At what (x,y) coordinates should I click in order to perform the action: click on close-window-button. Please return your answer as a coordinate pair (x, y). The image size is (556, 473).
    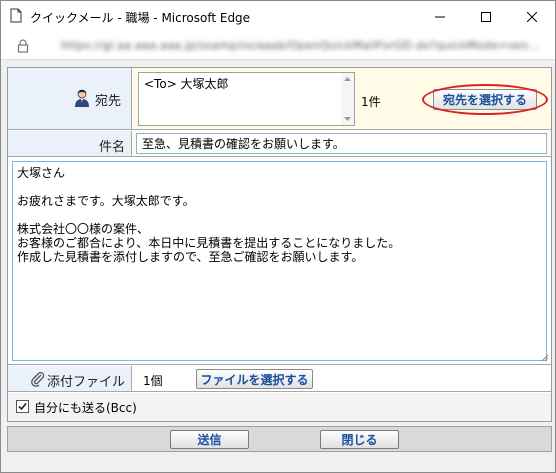
    Looking at the image, I should click on (532, 16).